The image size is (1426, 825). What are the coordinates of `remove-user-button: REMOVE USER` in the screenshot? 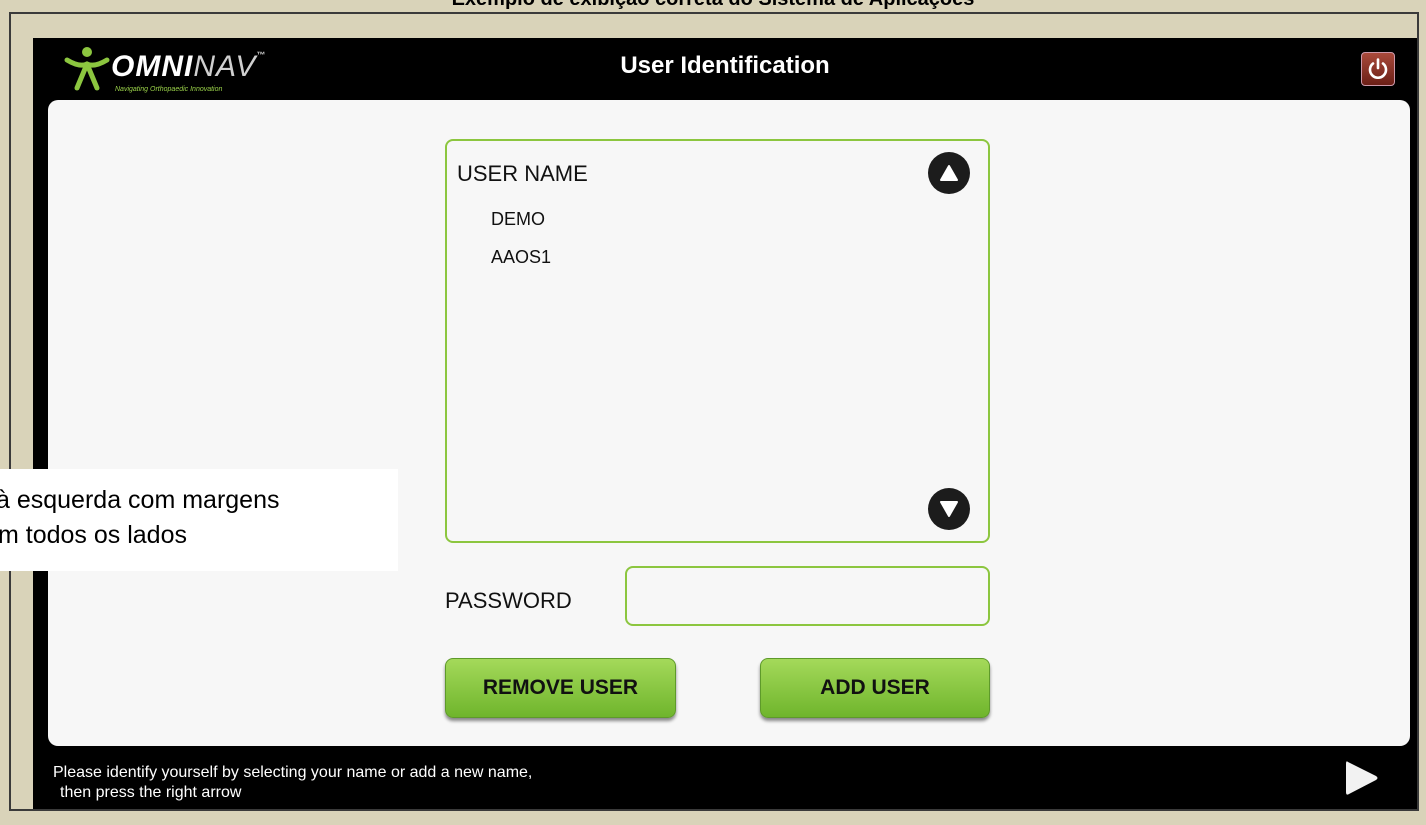 It's located at (560, 688).